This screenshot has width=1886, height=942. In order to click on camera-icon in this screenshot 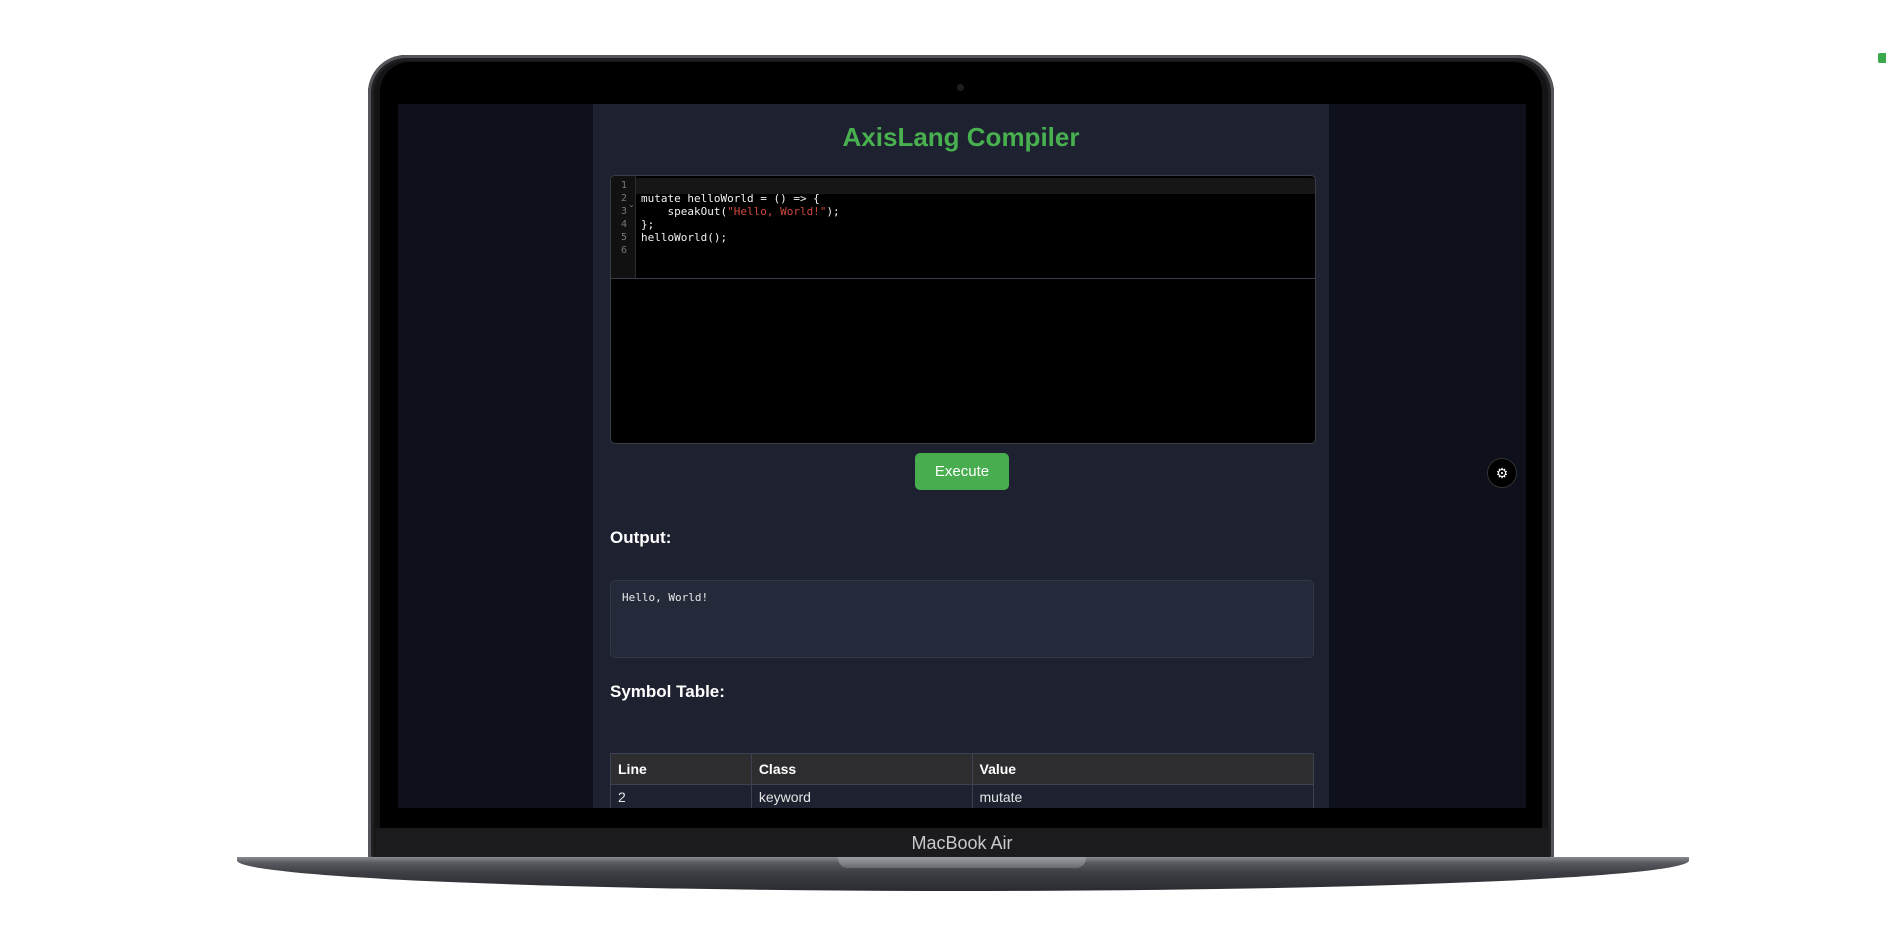, I will do `click(960, 87)`.